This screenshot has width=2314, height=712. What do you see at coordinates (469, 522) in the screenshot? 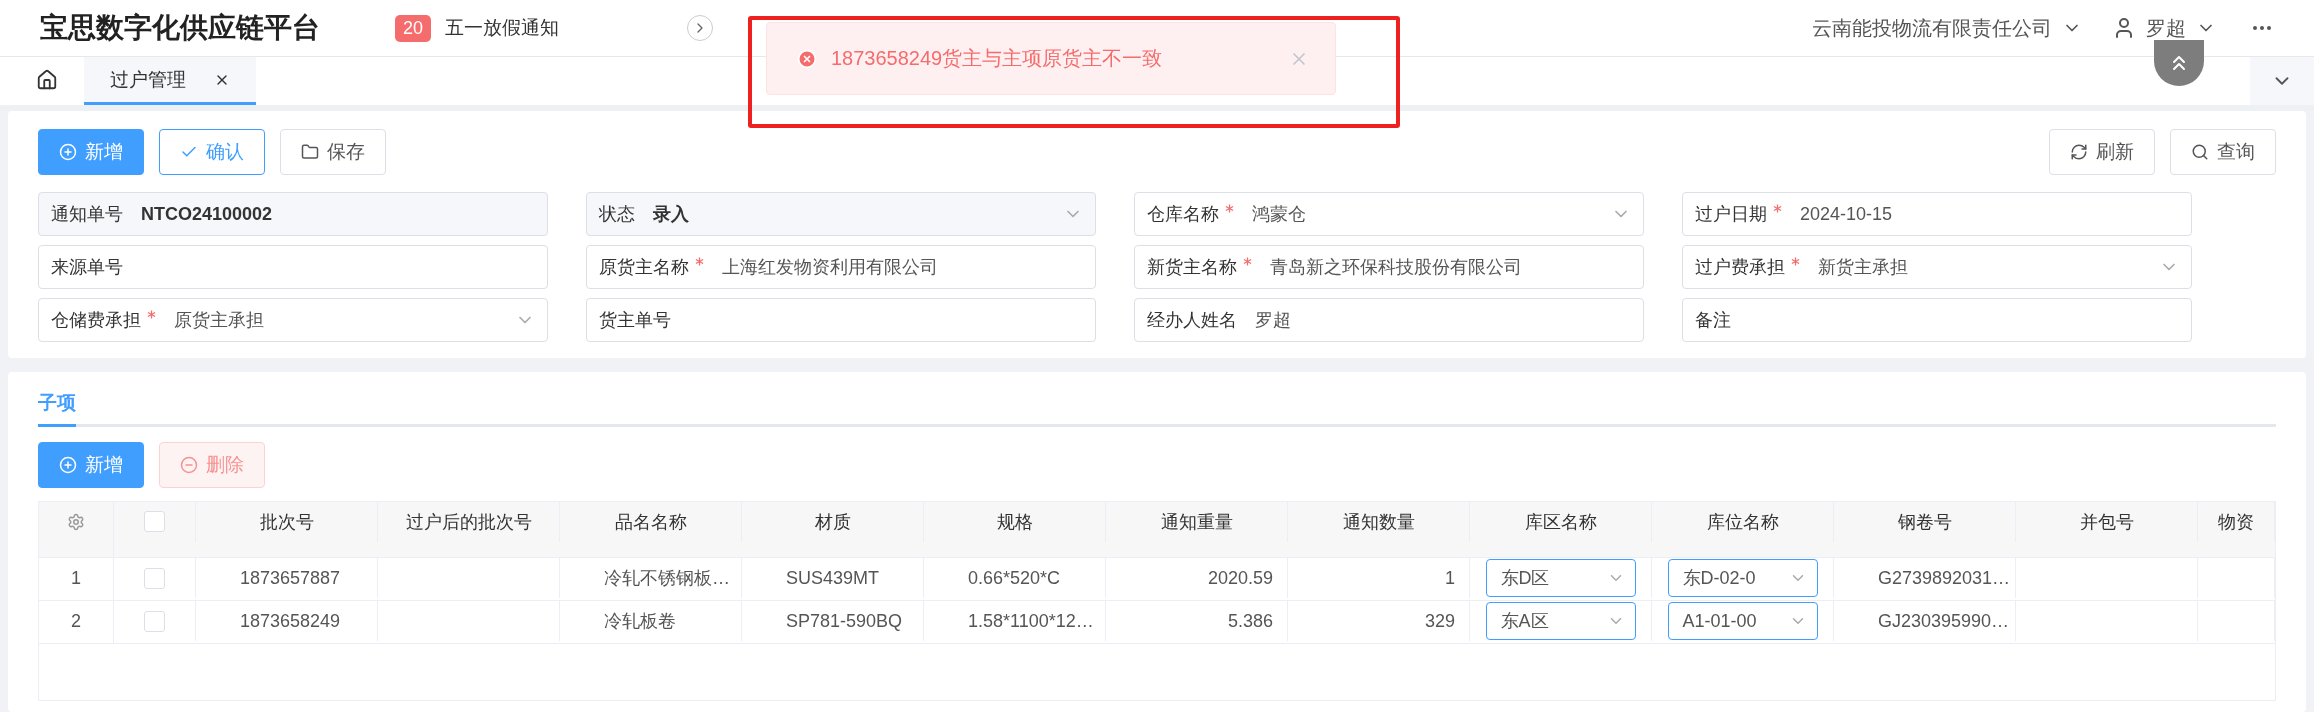
I see `column-header: 过户后的批次号` at bounding box center [469, 522].